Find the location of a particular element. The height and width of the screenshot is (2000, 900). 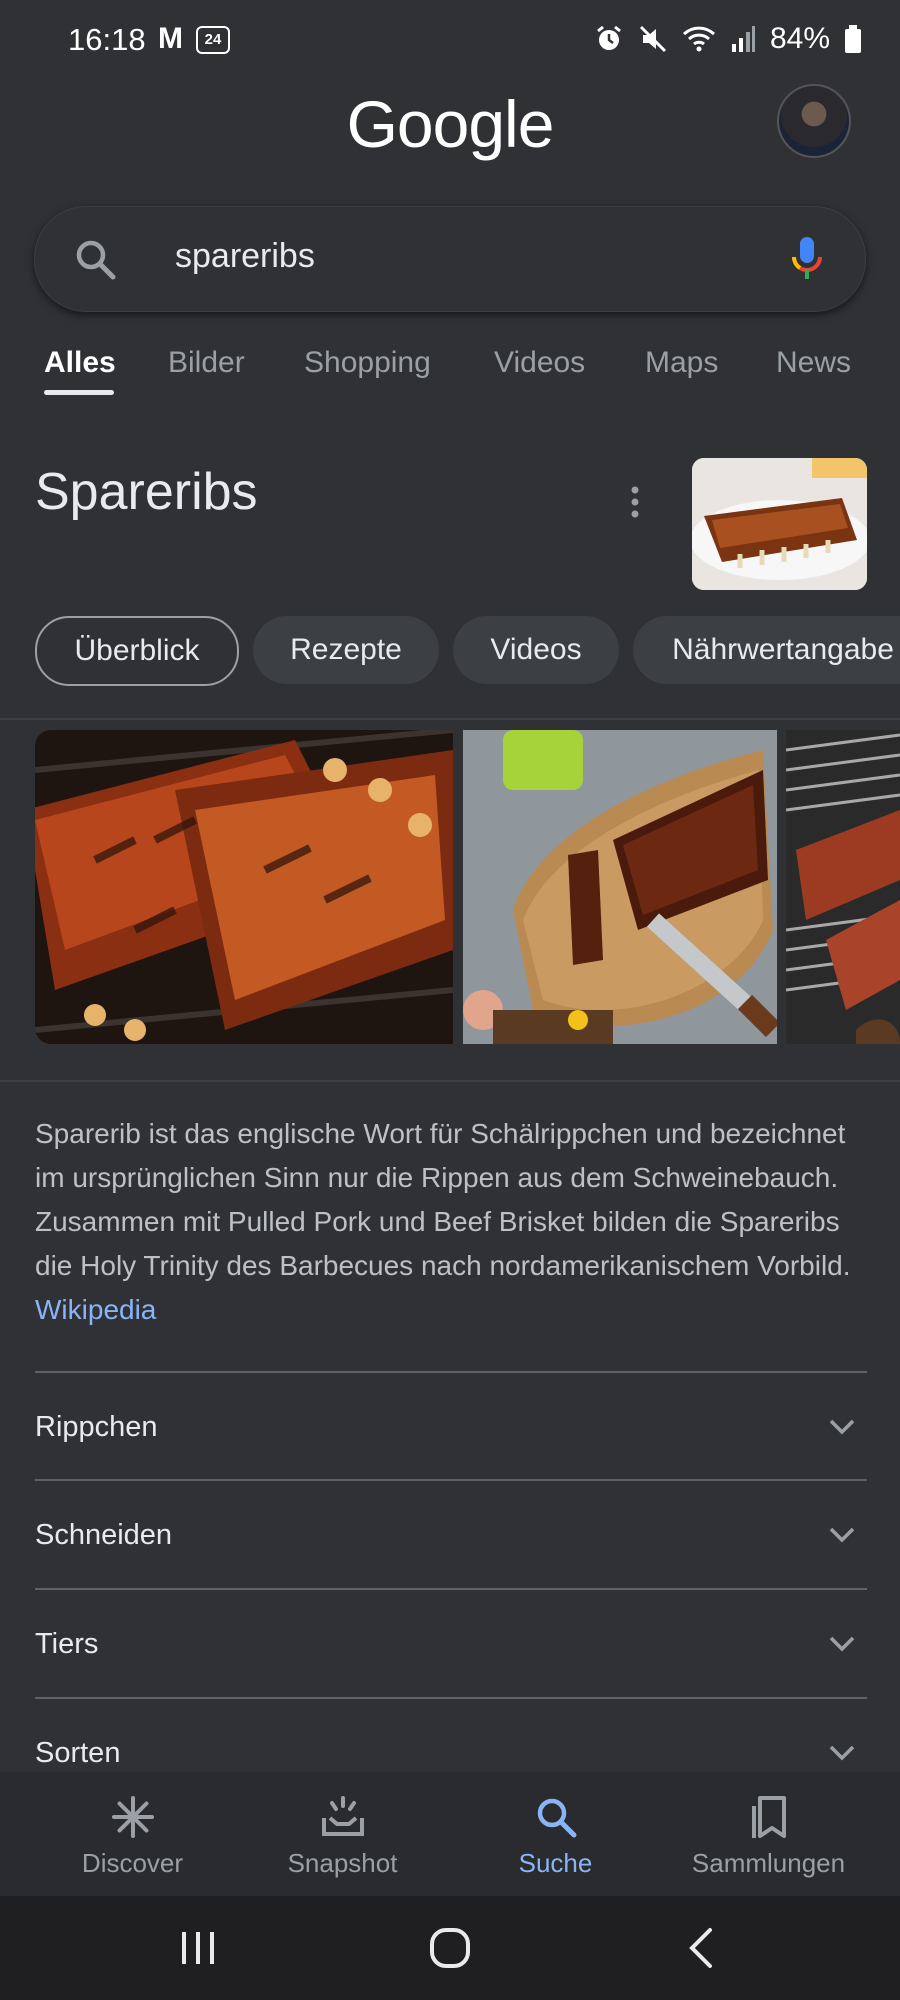

nav-snapshot: Snapshot is located at coordinates (342, 1834).